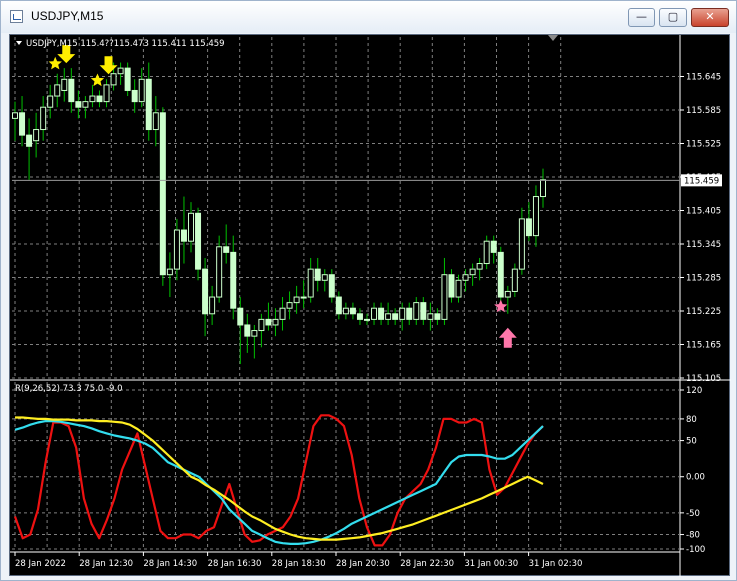 The image size is (737, 581). Describe the element at coordinates (553, 38) in the screenshot. I see `chart-shift-icon` at that location.